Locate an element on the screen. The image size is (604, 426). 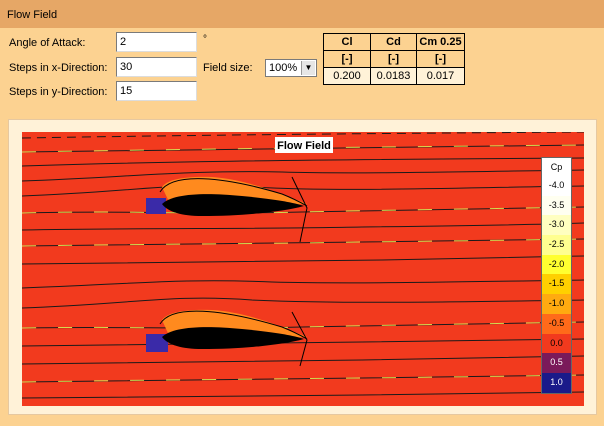
steps-y-label: Steps in y-Direction: is located at coordinates (58, 92).